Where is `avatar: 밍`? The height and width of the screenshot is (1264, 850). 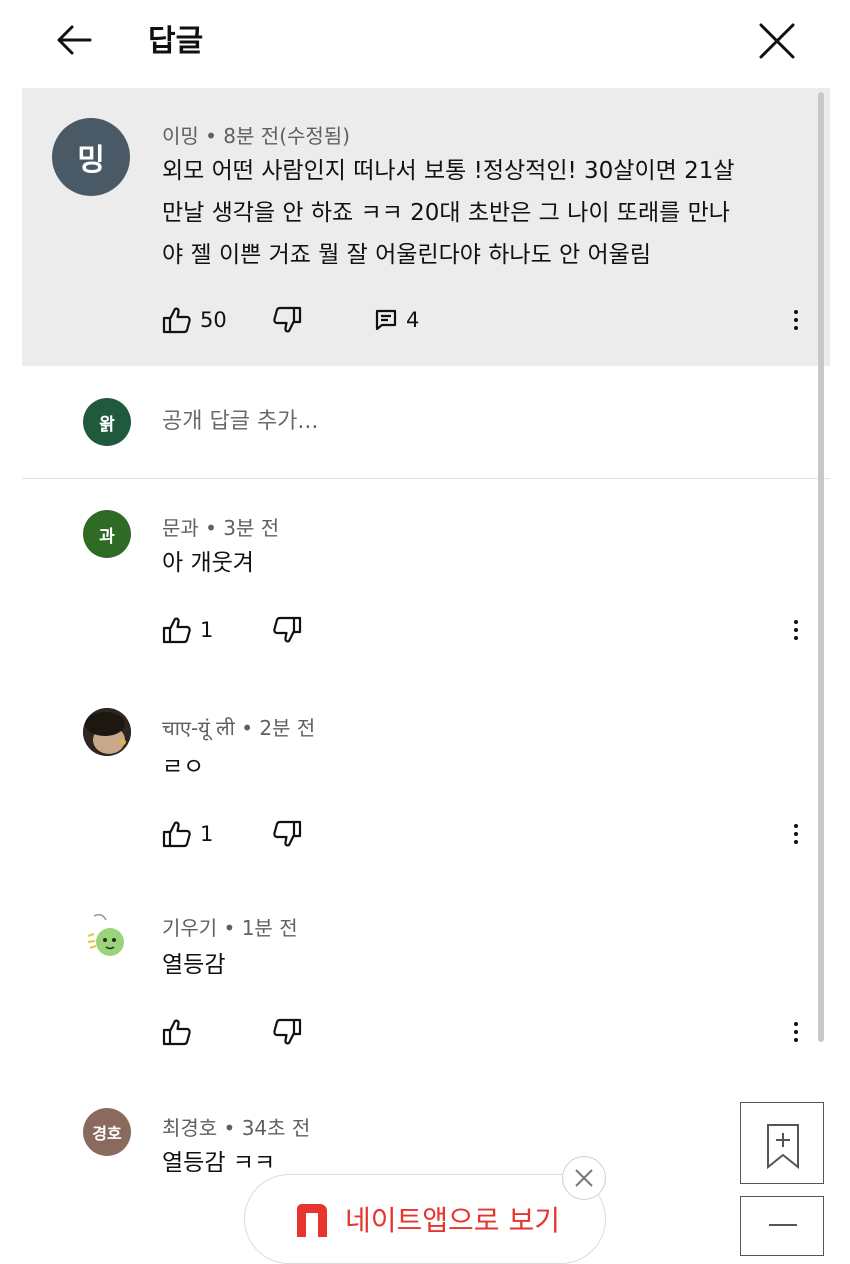 avatar: 밍 is located at coordinates (91, 157).